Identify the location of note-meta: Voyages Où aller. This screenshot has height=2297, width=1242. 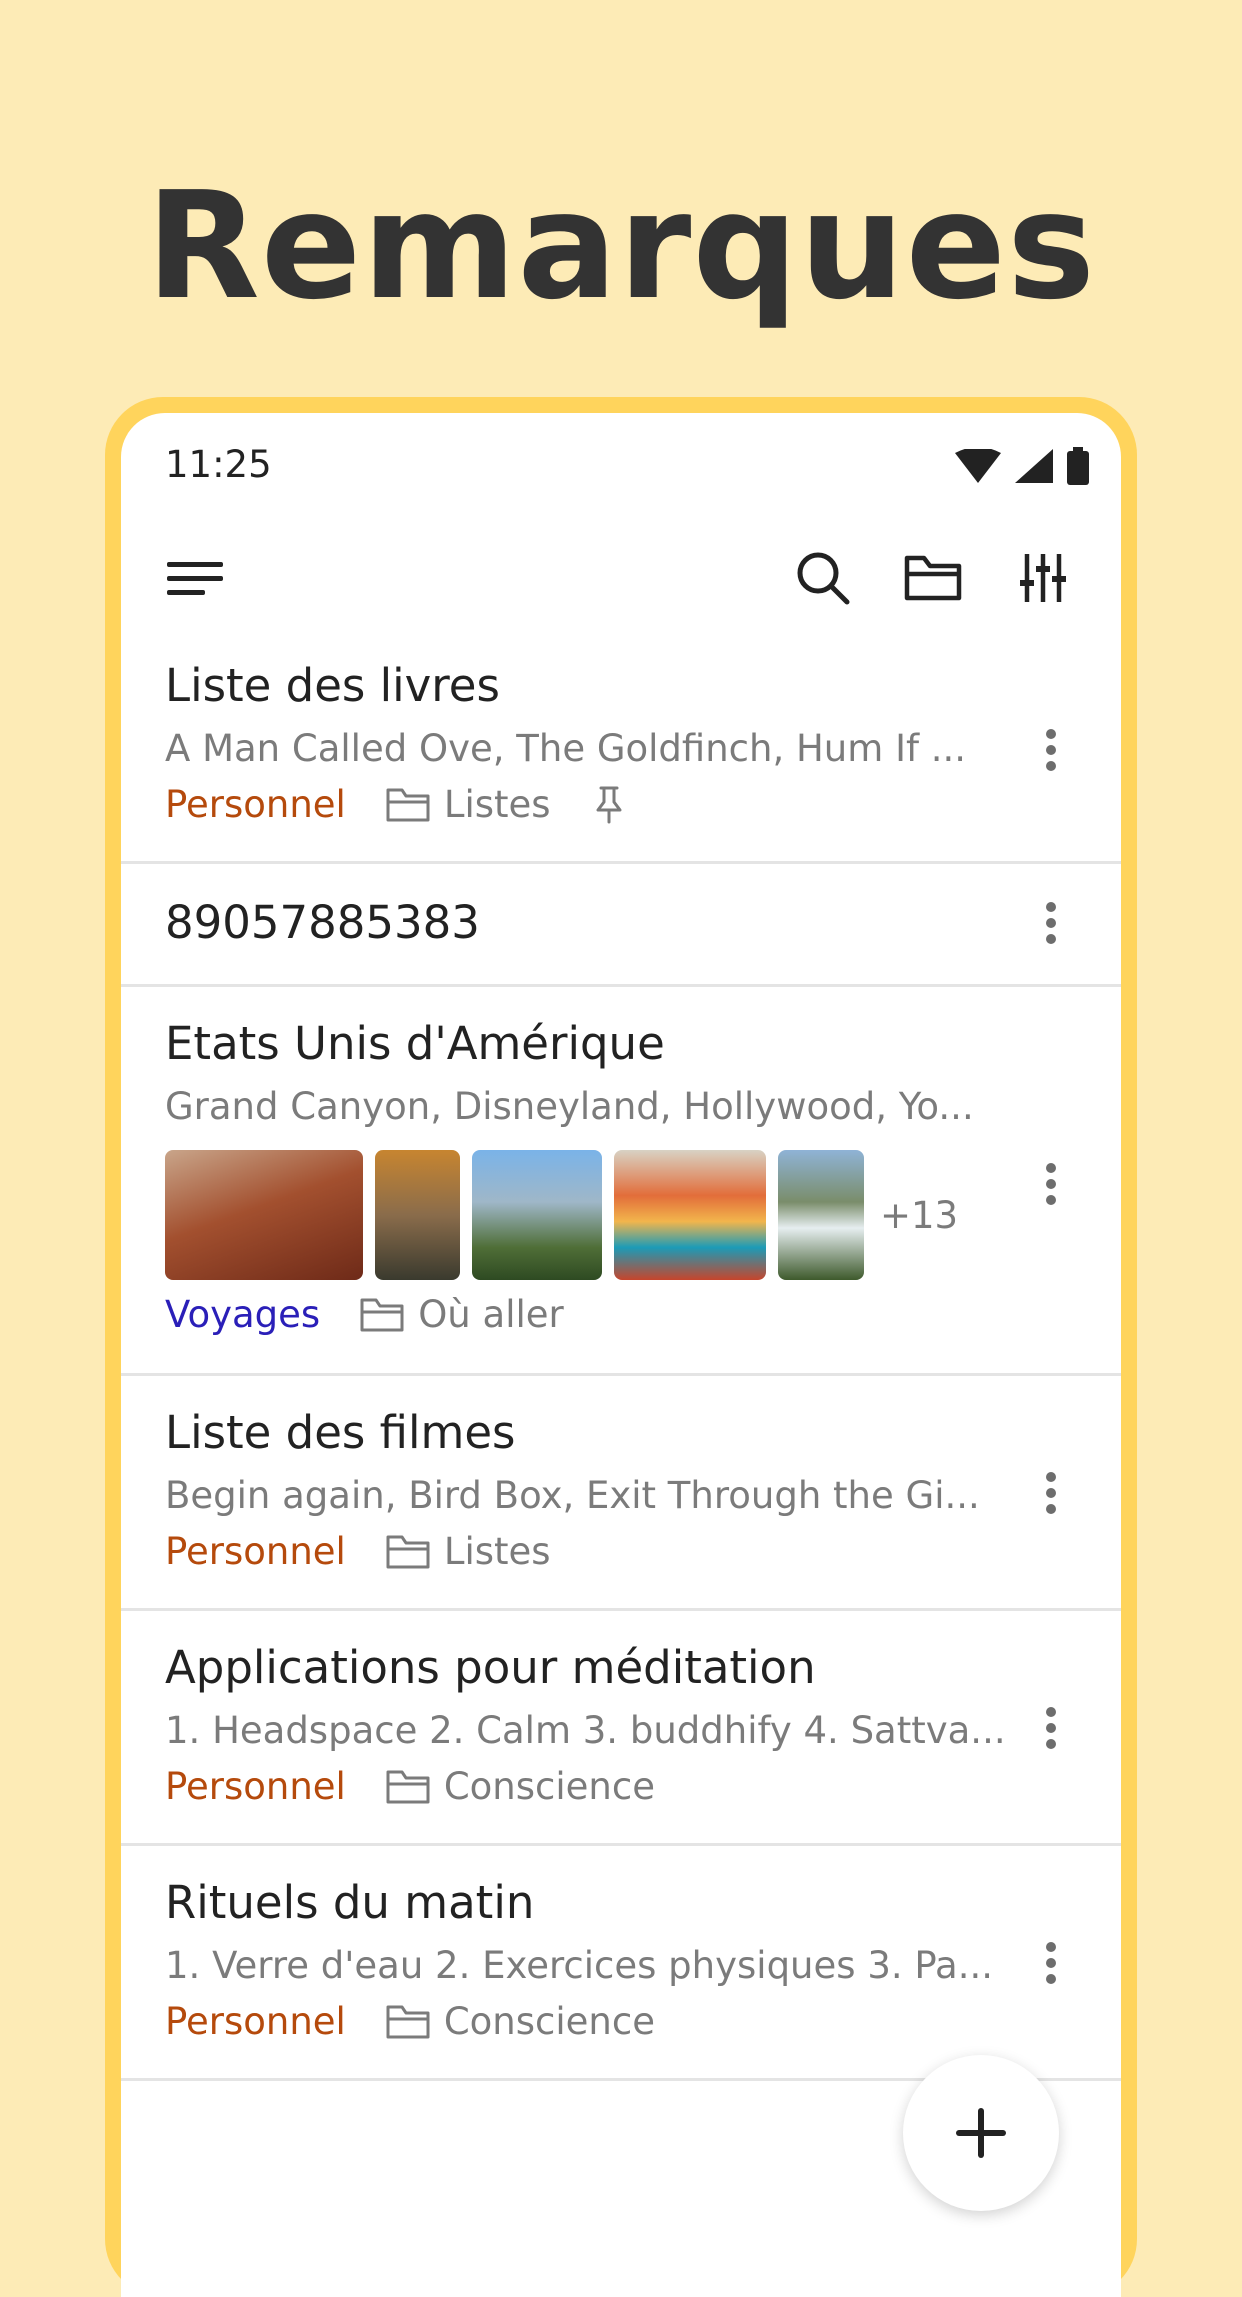
(364, 1314).